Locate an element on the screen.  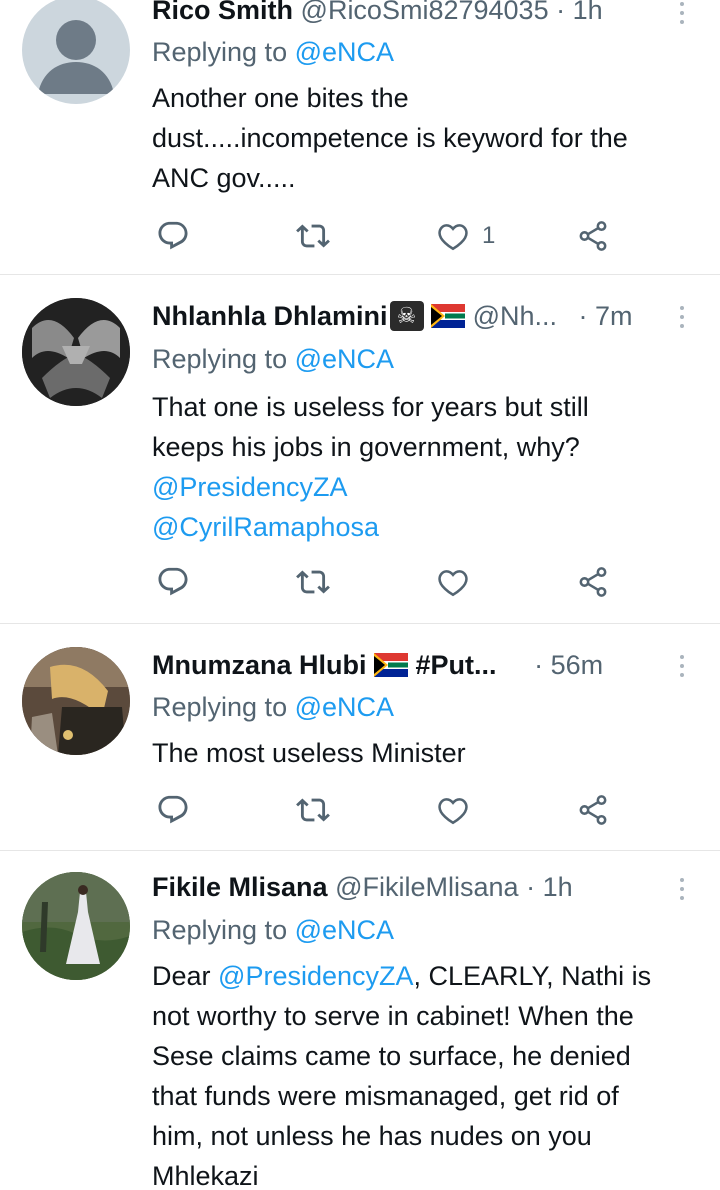
text-line: dust.....incompetence is keyword for the is located at coordinates (390, 138).